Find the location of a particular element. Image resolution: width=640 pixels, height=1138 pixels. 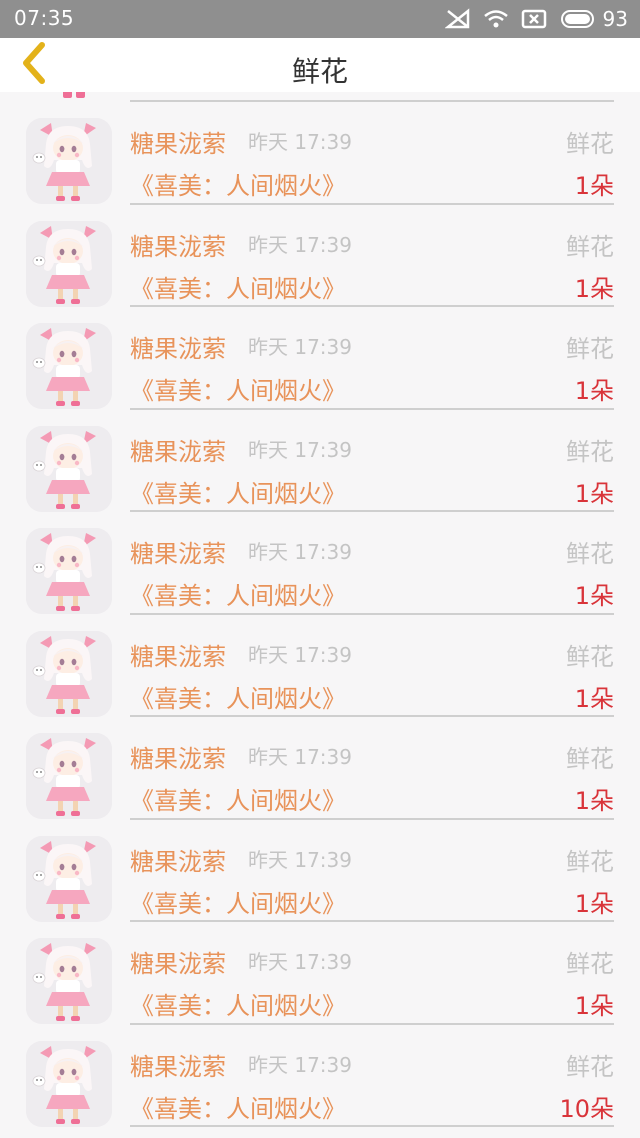

battery-icon is located at coordinates (578, 19).